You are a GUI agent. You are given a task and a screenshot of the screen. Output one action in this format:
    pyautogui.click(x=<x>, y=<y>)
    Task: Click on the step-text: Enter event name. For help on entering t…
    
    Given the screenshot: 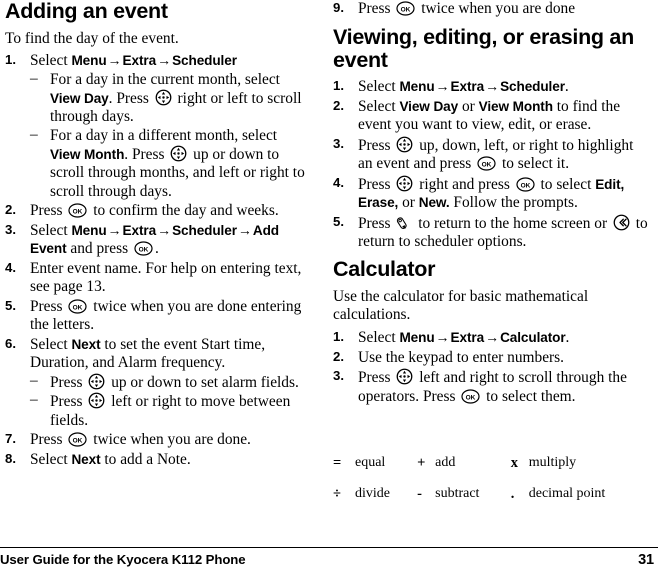 What is the action you would take?
    pyautogui.click(x=166, y=278)
    